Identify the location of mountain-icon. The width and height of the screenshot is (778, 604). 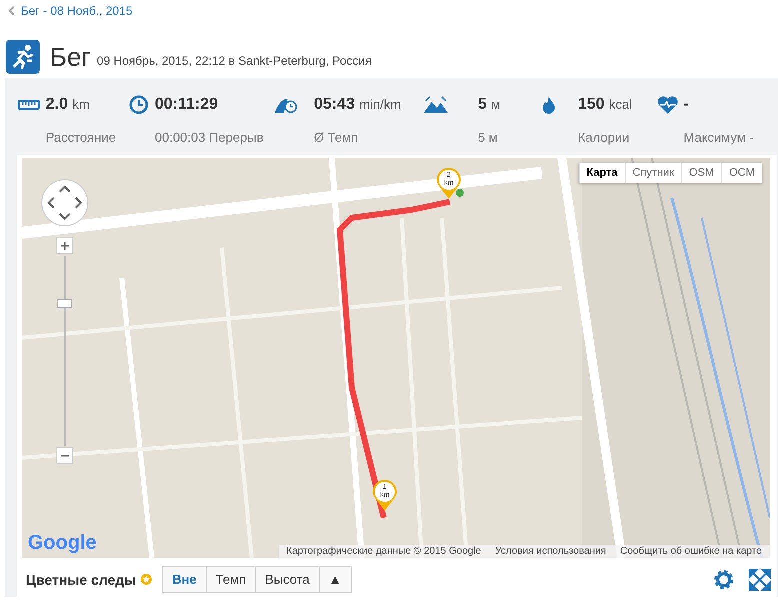
(436, 105).